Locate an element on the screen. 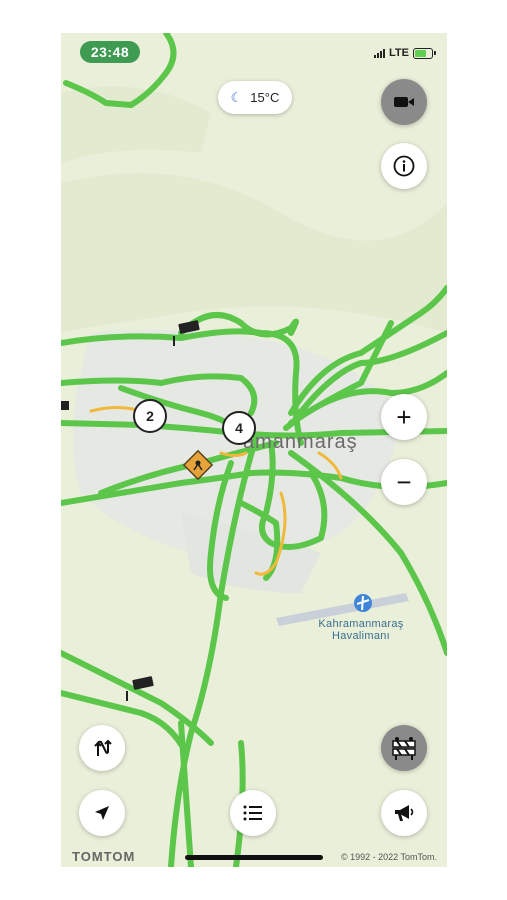 The height and width of the screenshot is (900, 507). signal-icon is located at coordinates (380, 53).